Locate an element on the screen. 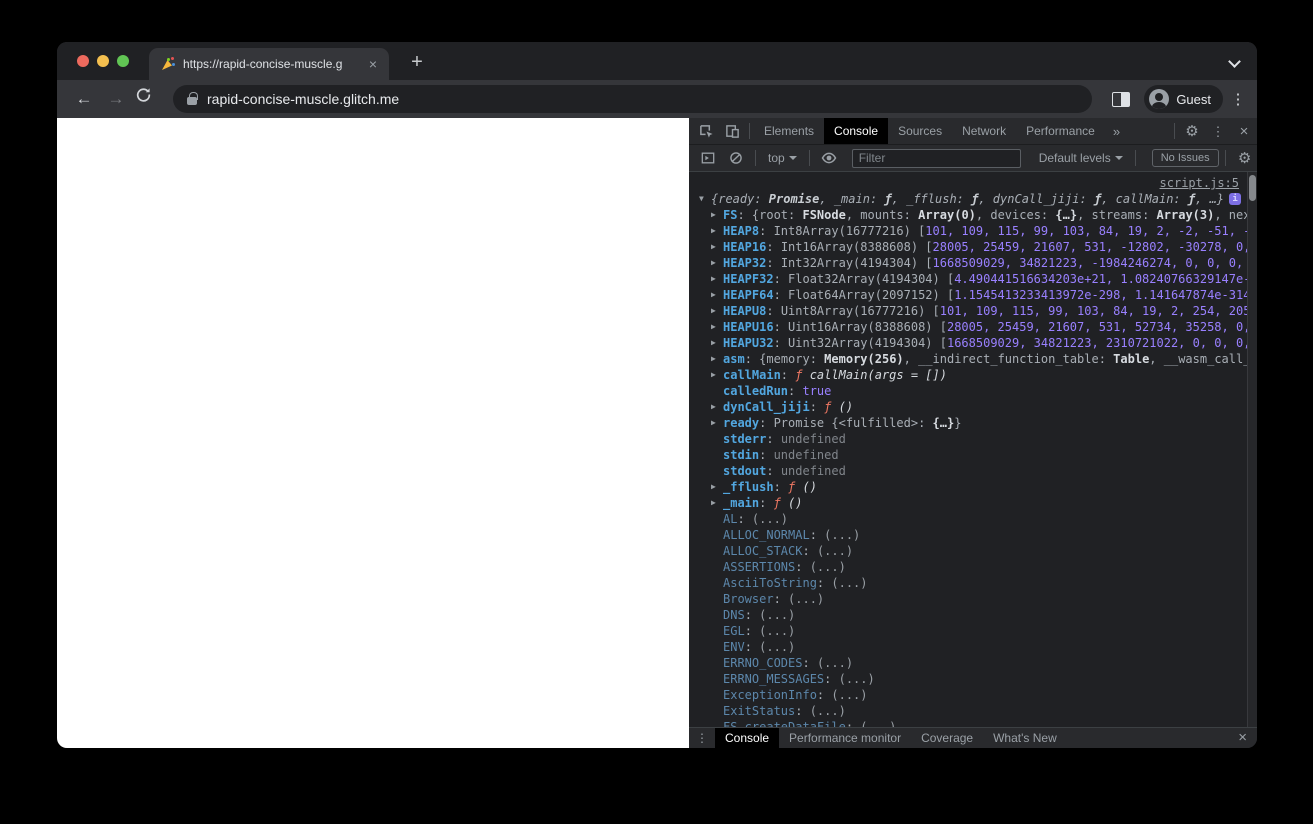 The width and height of the screenshot is (1313, 824). reload-button is located at coordinates (148, 99).